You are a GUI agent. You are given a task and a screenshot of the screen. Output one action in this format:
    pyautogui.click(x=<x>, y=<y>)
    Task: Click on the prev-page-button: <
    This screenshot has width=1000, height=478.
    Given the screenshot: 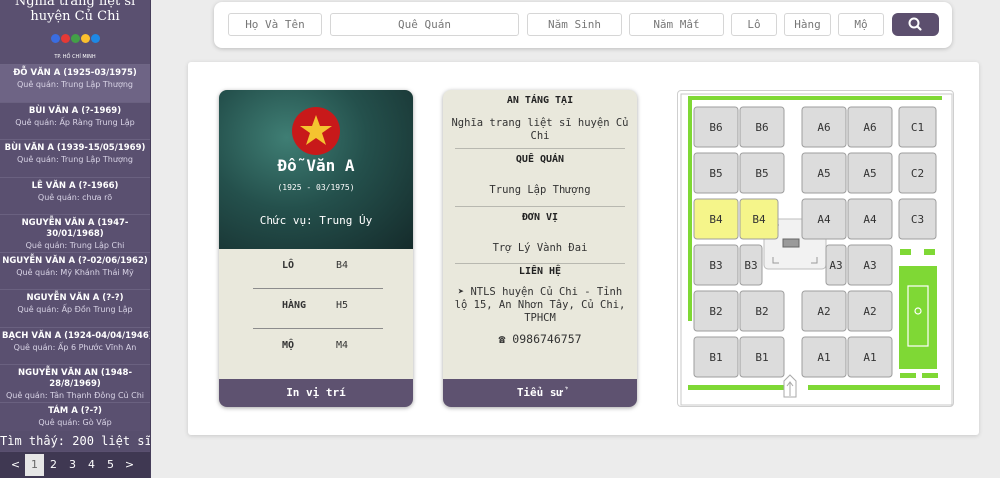 What is the action you would take?
    pyautogui.click(x=15, y=465)
    